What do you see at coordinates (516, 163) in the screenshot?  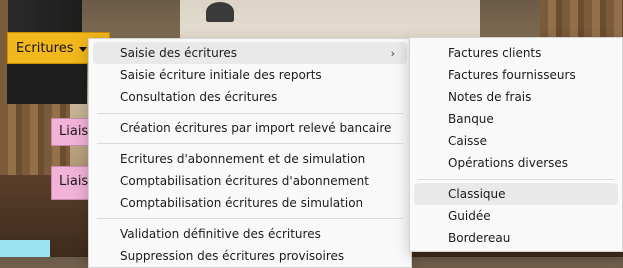 I see `submenu-item-operations-diverses: Opérations diverses` at bounding box center [516, 163].